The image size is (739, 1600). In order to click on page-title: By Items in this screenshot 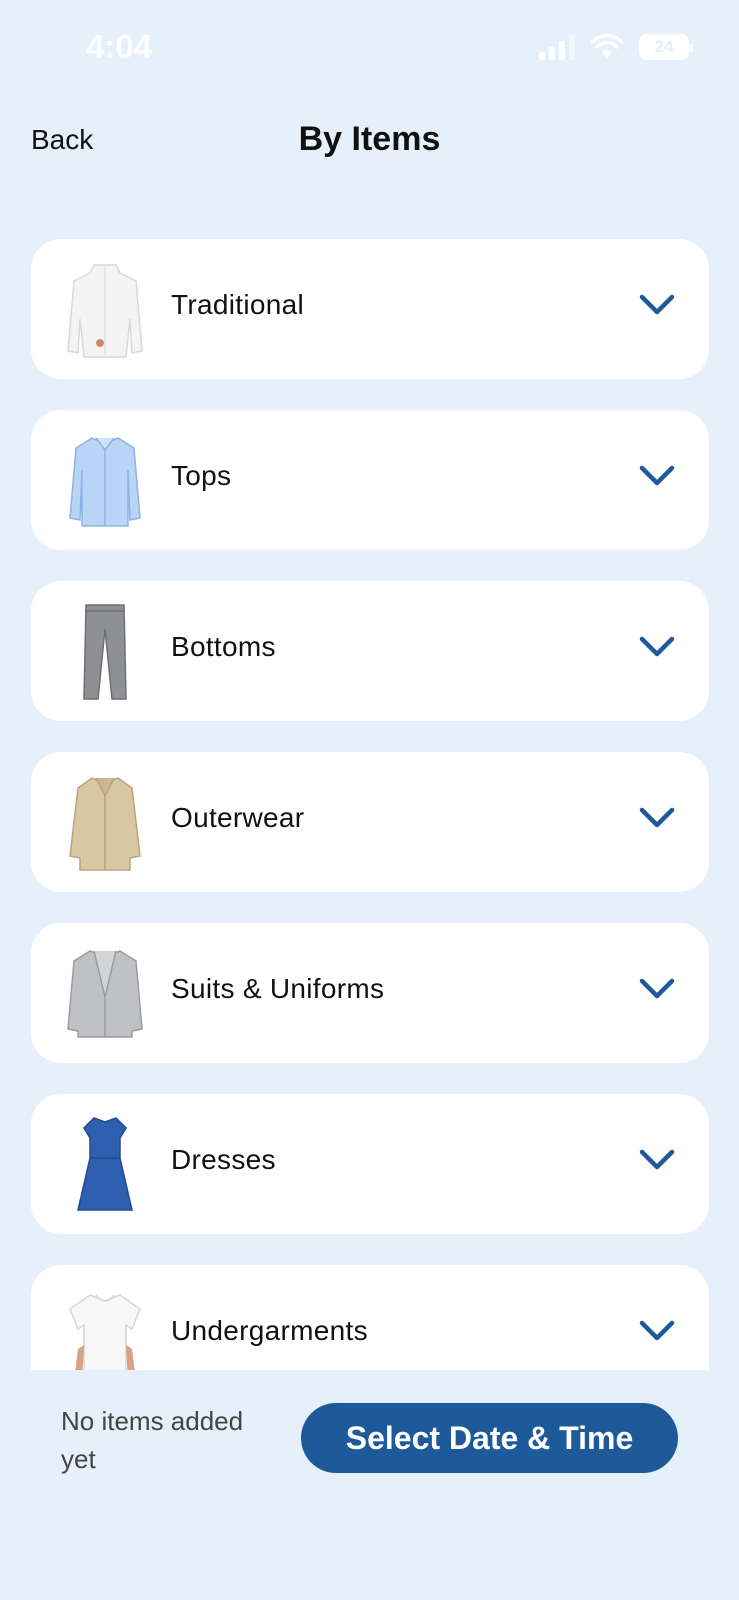, I will do `click(369, 139)`.